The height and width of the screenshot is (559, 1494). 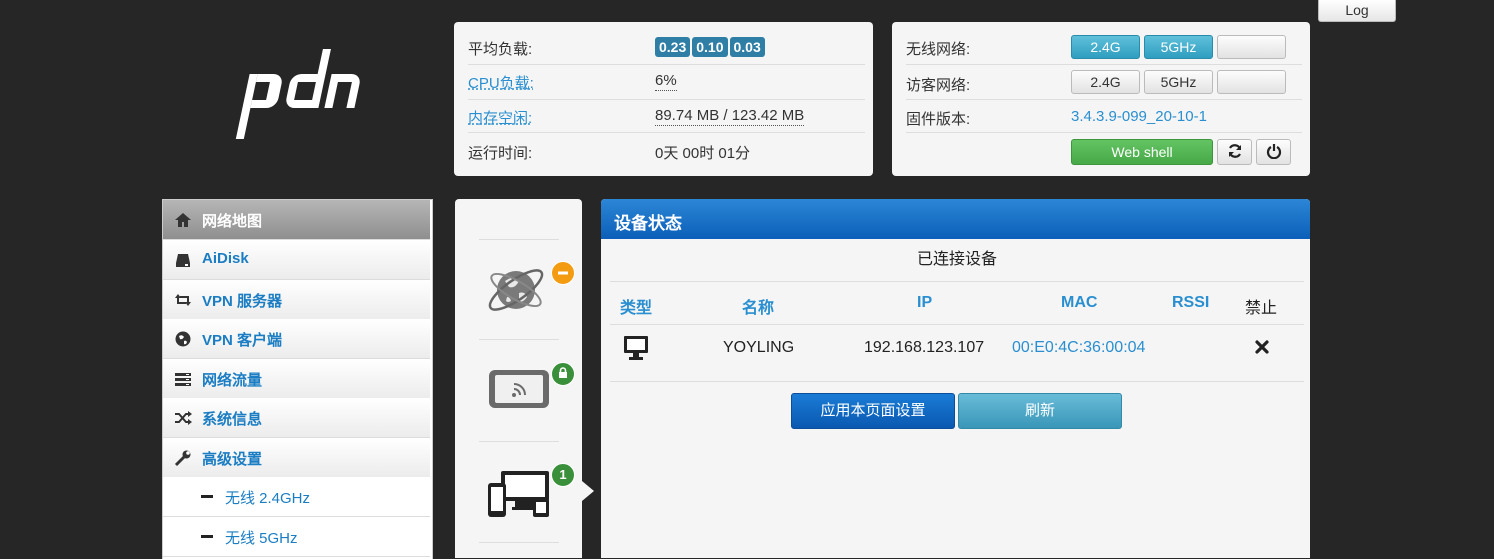 What do you see at coordinates (759, 347) in the screenshot?
I see `client-name: YOYLING` at bounding box center [759, 347].